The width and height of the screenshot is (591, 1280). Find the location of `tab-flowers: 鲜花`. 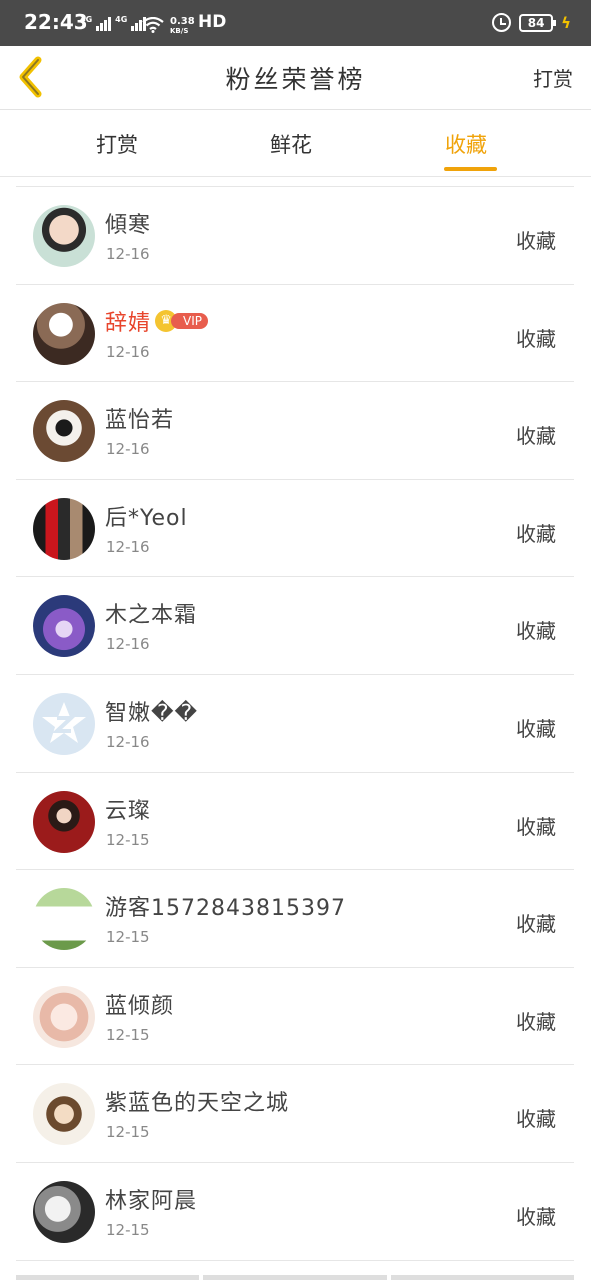

tab-flowers: 鲜花 is located at coordinates (291, 144).